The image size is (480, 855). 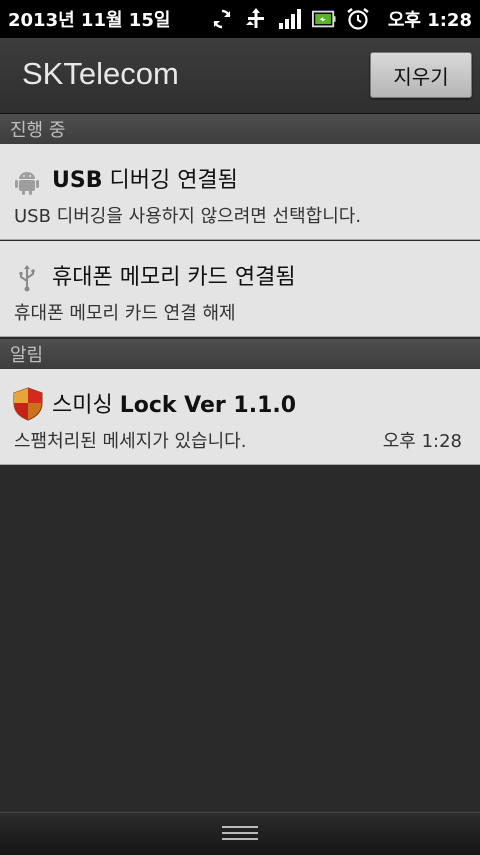 What do you see at coordinates (323, 19) in the screenshot?
I see `battery-icon` at bounding box center [323, 19].